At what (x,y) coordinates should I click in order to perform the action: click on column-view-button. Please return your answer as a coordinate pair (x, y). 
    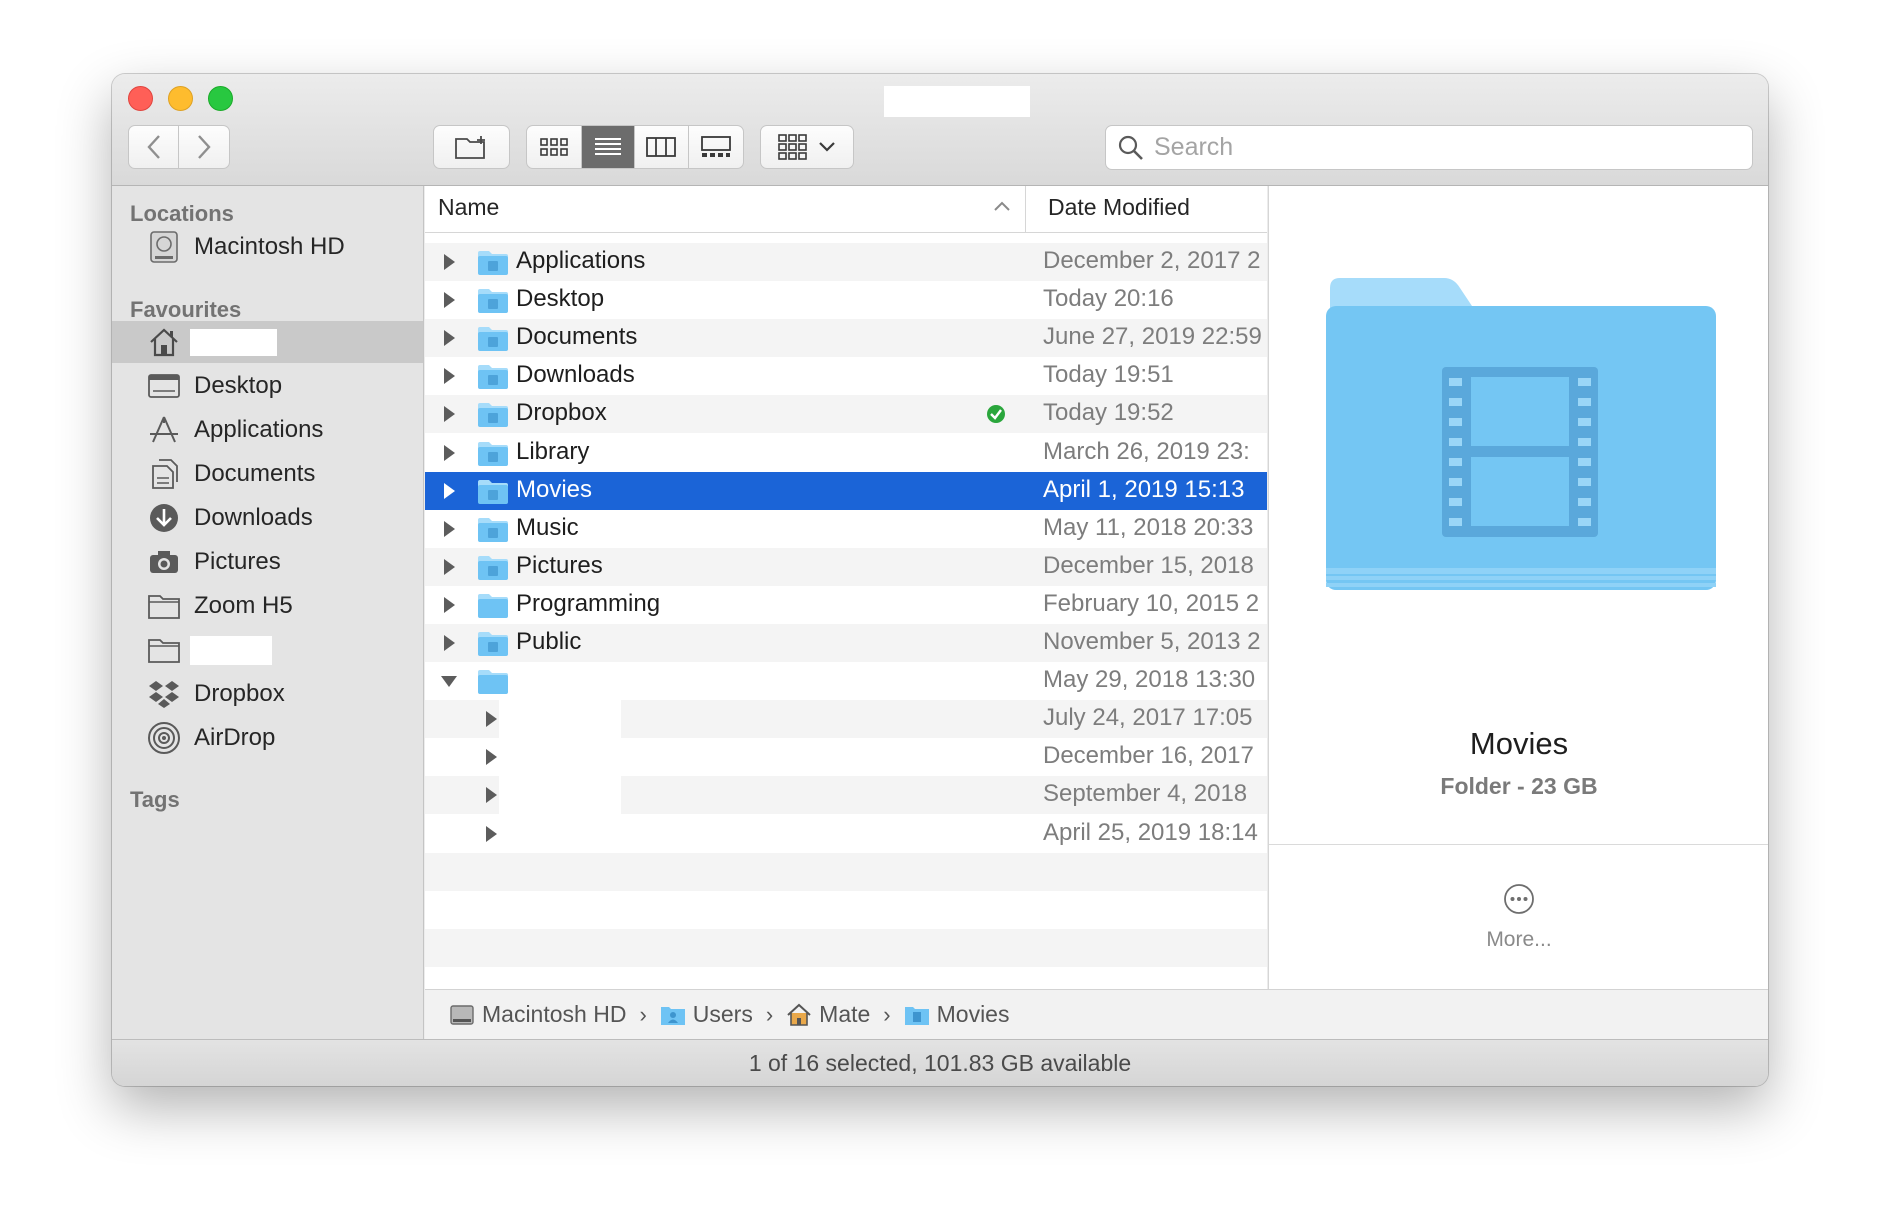
    Looking at the image, I should click on (662, 147).